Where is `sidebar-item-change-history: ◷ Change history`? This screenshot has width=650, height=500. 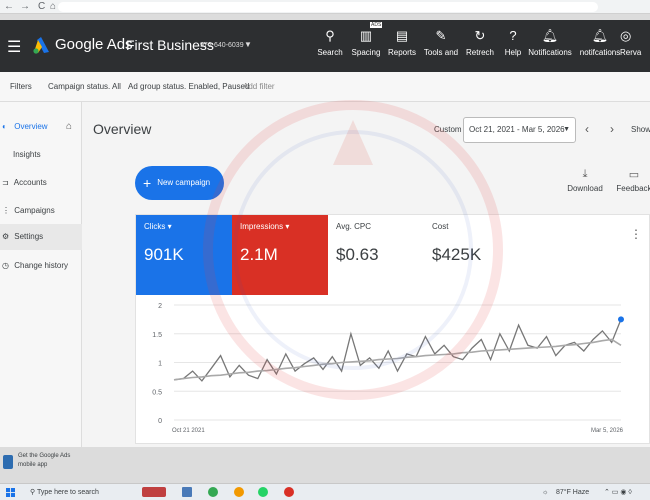
sidebar-item-change-history: ◷ Change history is located at coordinates (41, 266).